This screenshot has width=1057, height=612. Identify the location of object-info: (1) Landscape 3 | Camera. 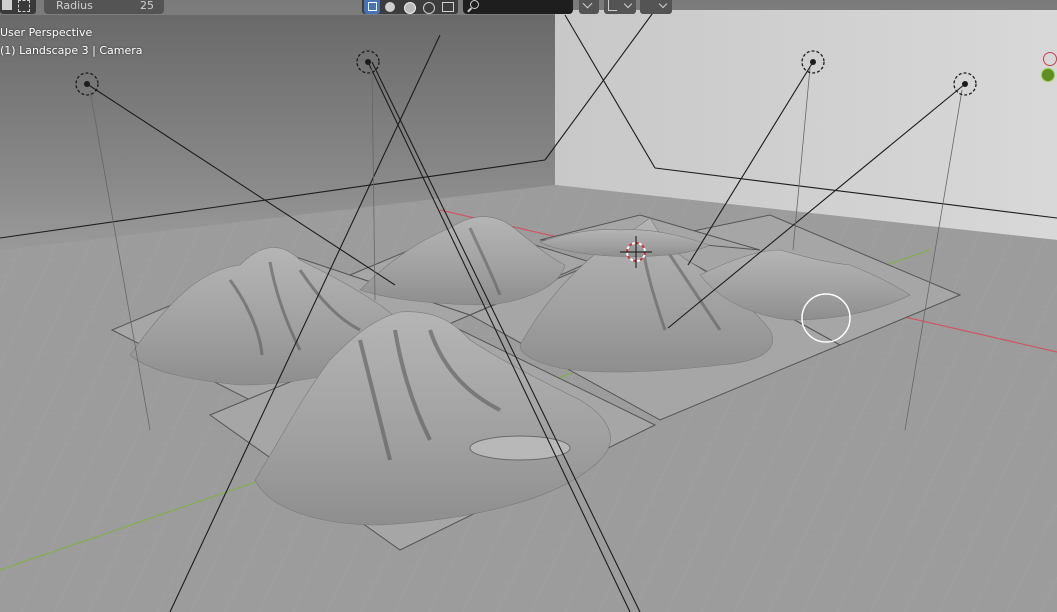
(71, 50).